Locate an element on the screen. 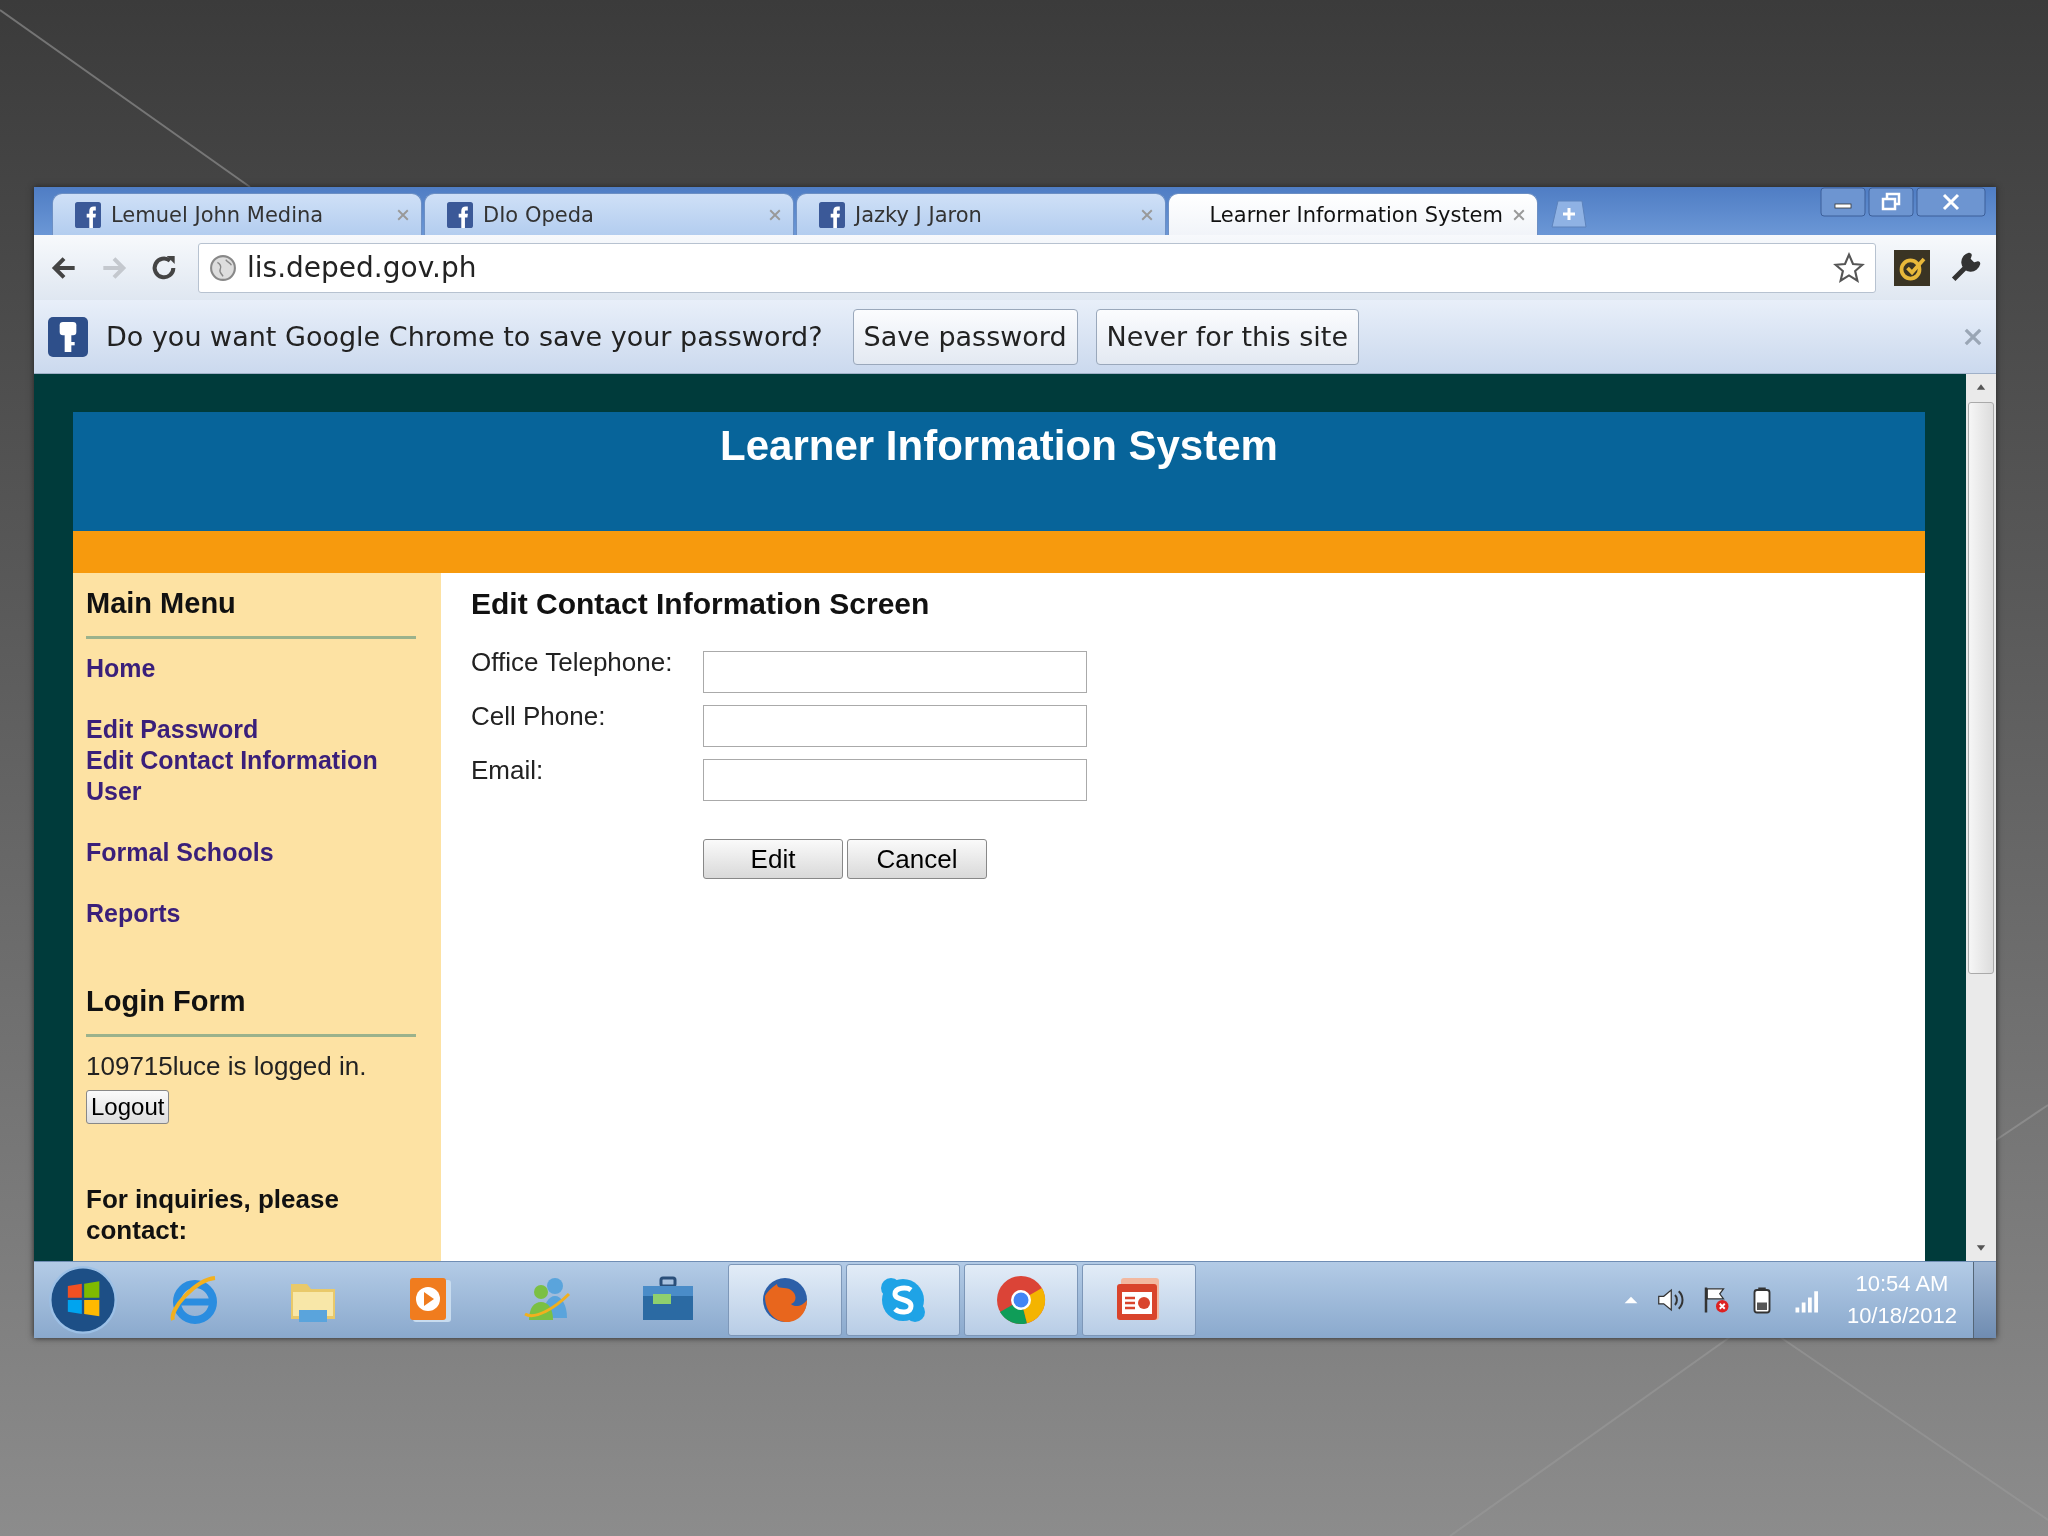 Image resolution: width=2048 pixels, height=1536 pixels. menu-link: User is located at coordinates (256, 791).